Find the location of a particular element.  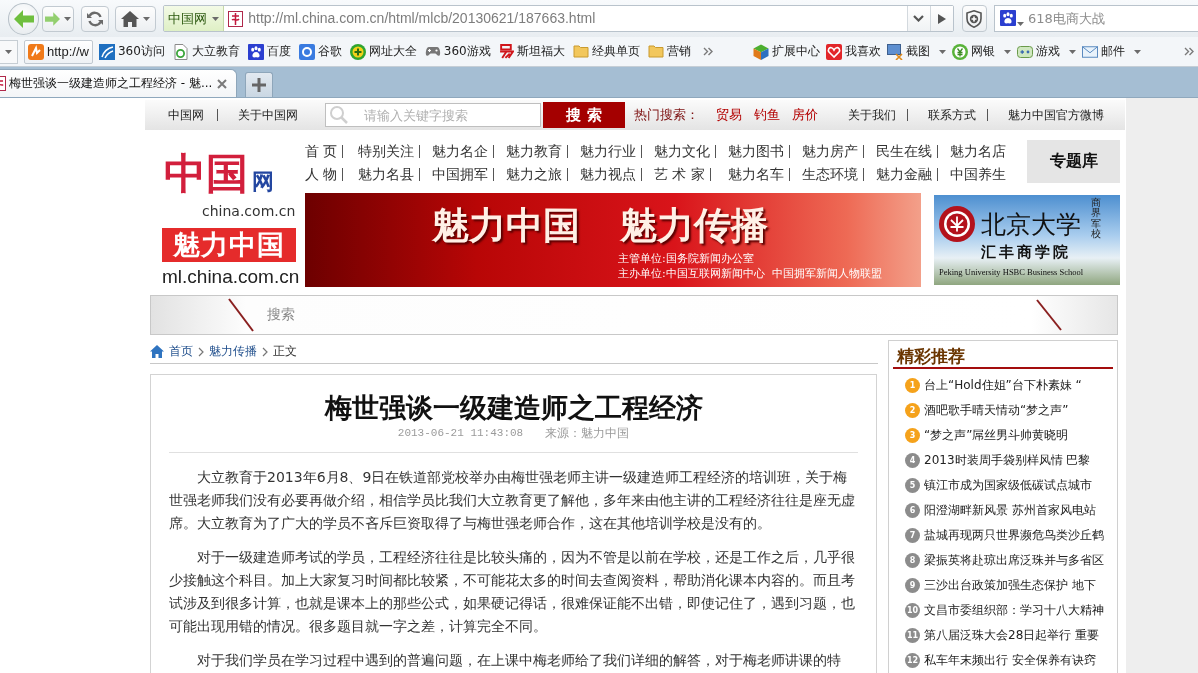

hot-search-link: 钓鱼 is located at coordinates (767, 115).